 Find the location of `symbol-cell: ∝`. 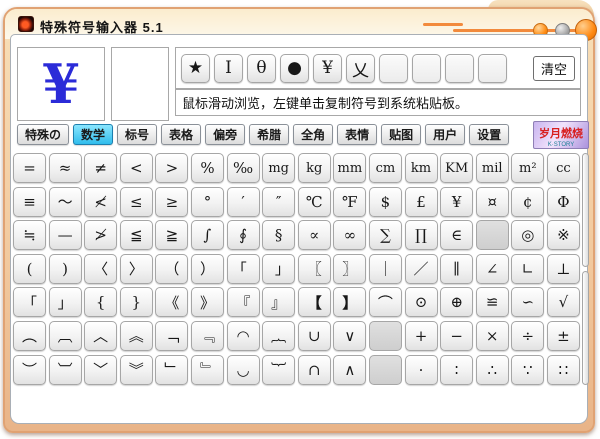

symbol-cell: ∝ is located at coordinates (314, 235).